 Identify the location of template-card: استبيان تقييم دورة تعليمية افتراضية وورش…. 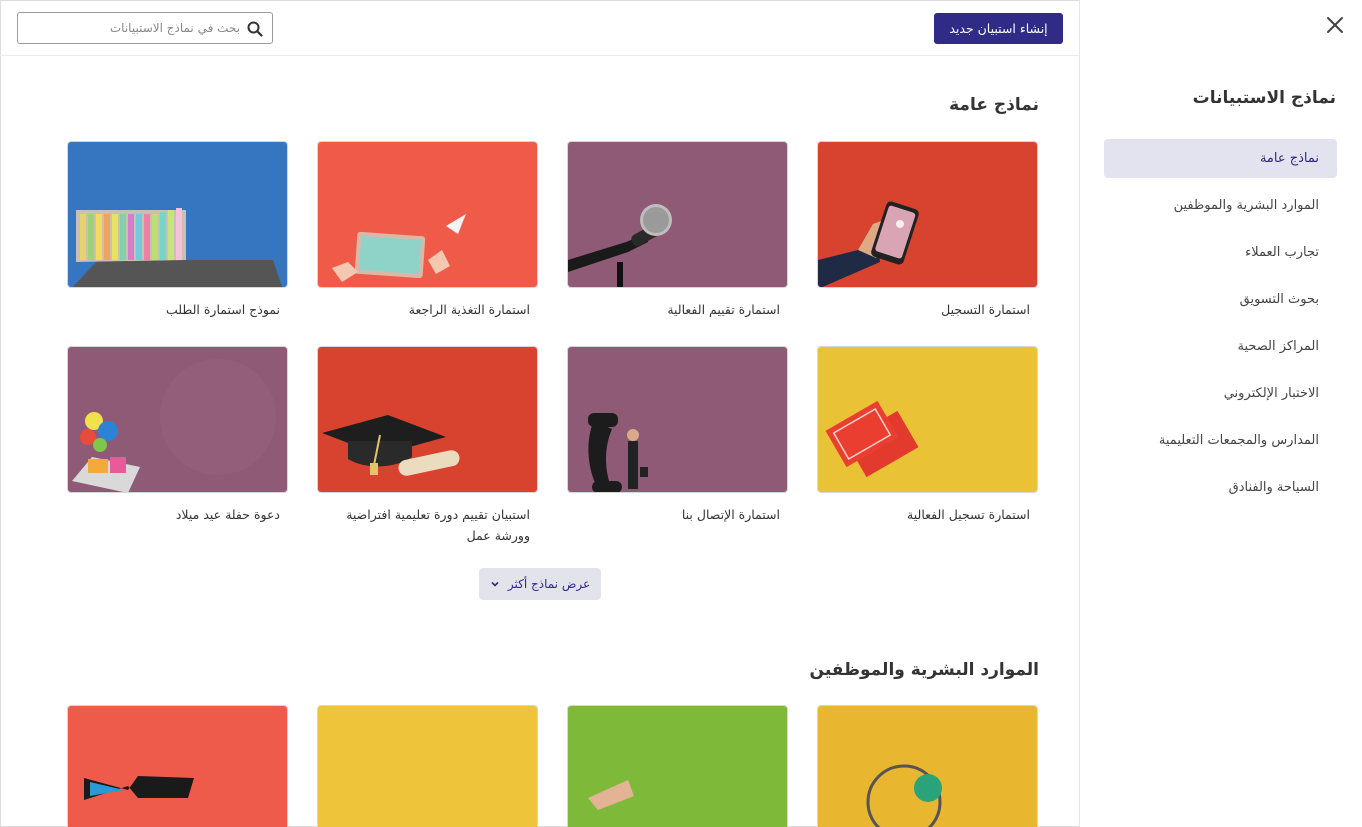
(427, 446).